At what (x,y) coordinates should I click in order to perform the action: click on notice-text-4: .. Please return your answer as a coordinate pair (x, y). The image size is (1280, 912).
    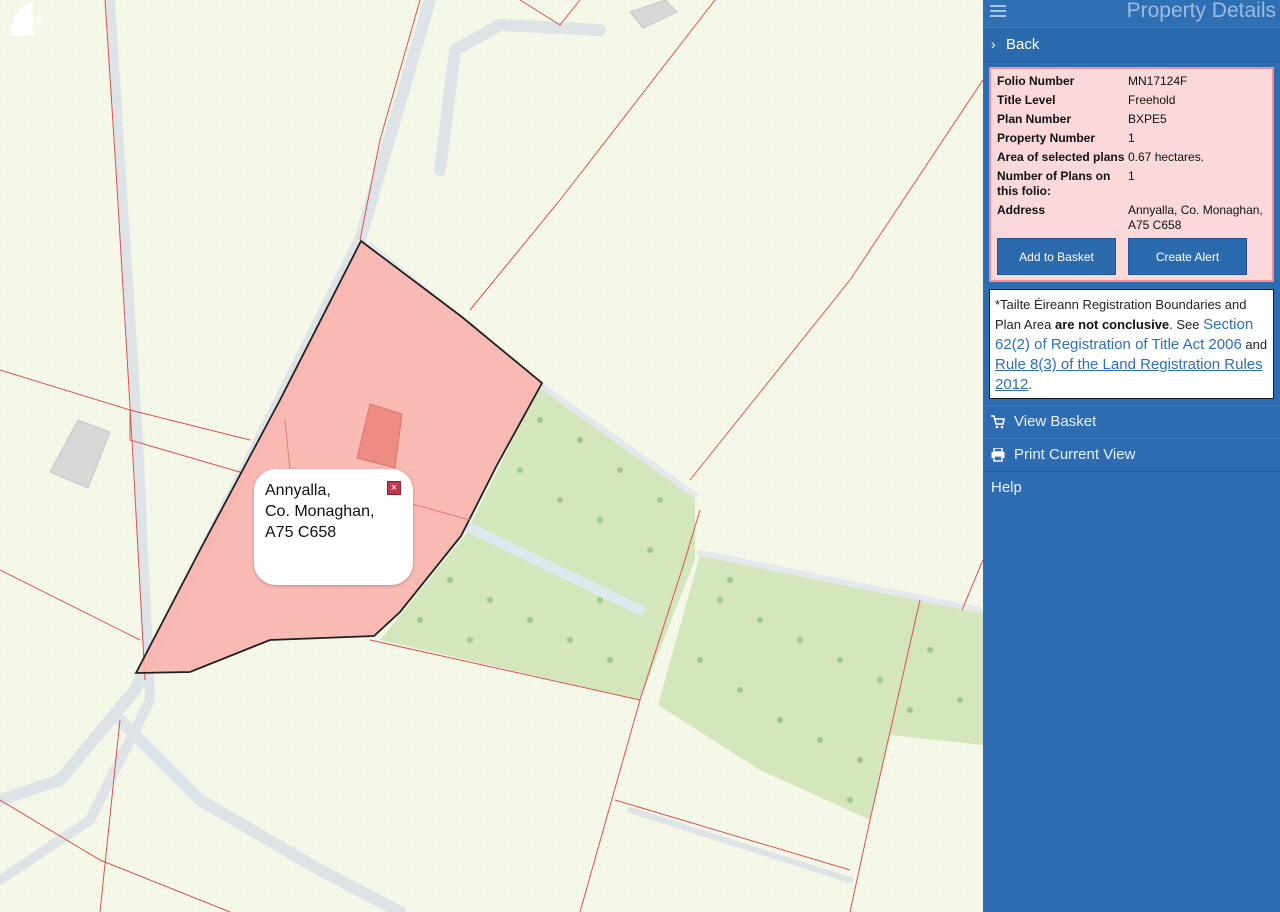
    Looking at the image, I should click on (1030, 384).